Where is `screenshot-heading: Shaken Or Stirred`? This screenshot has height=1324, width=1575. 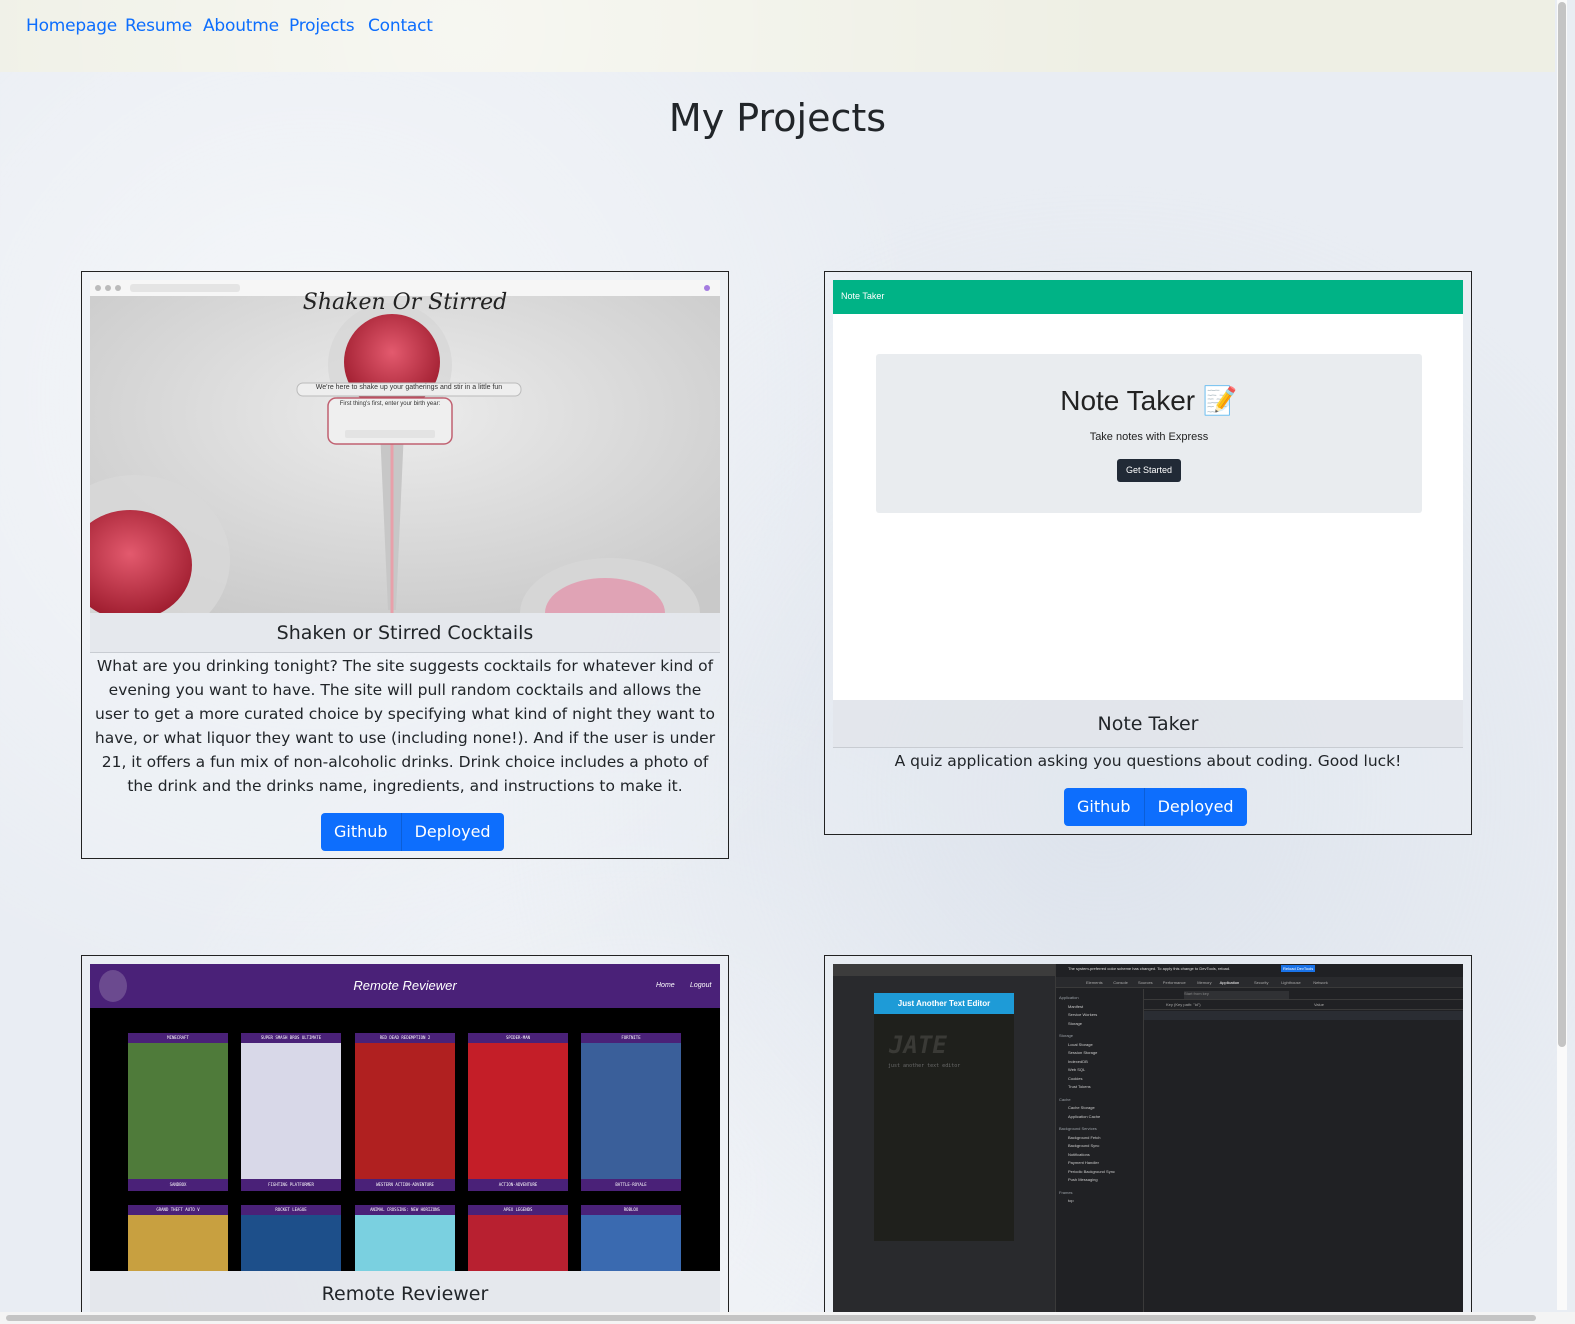 screenshot-heading: Shaken Or Stirred is located at coordinates (405, 302).